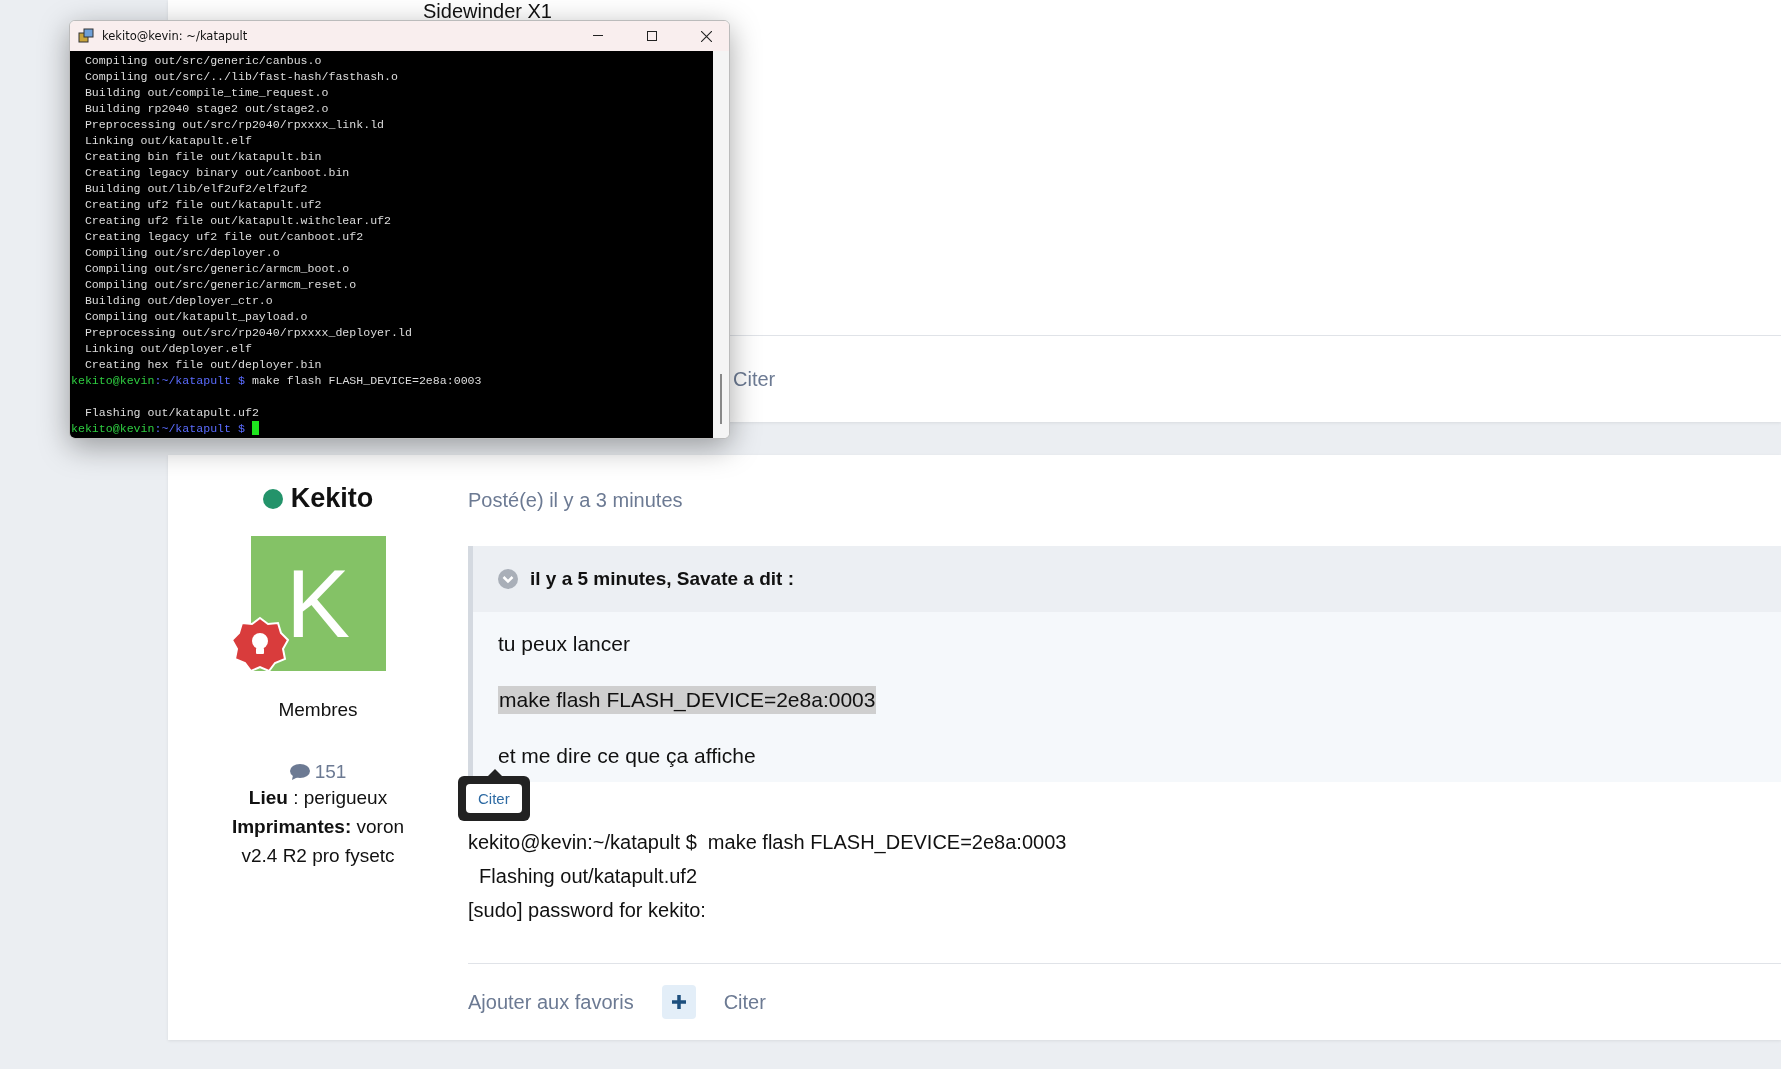  What do you see at coordinates (721, 244) in the screenshot?
I see `scrollbar` at bounding box center [721, 244].